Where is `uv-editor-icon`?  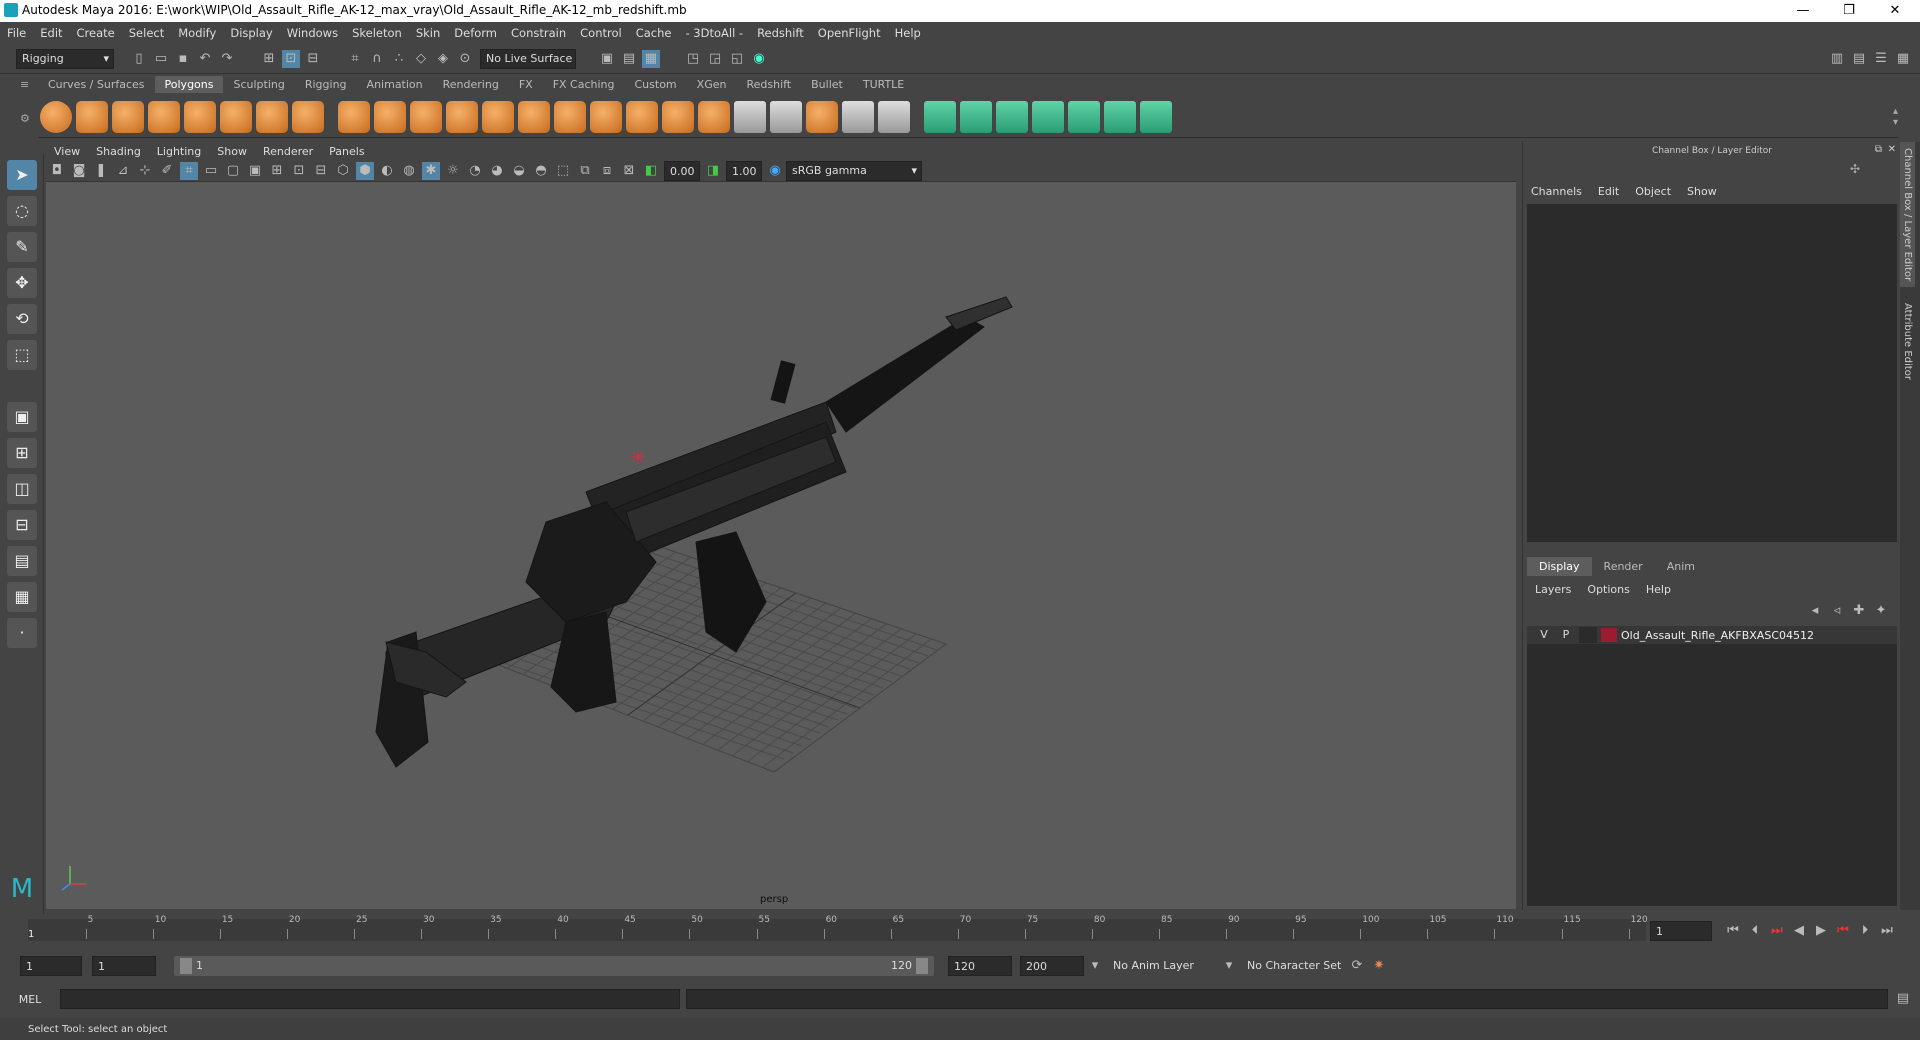 uv-editor-icon is located at coordinates (1084, 116).